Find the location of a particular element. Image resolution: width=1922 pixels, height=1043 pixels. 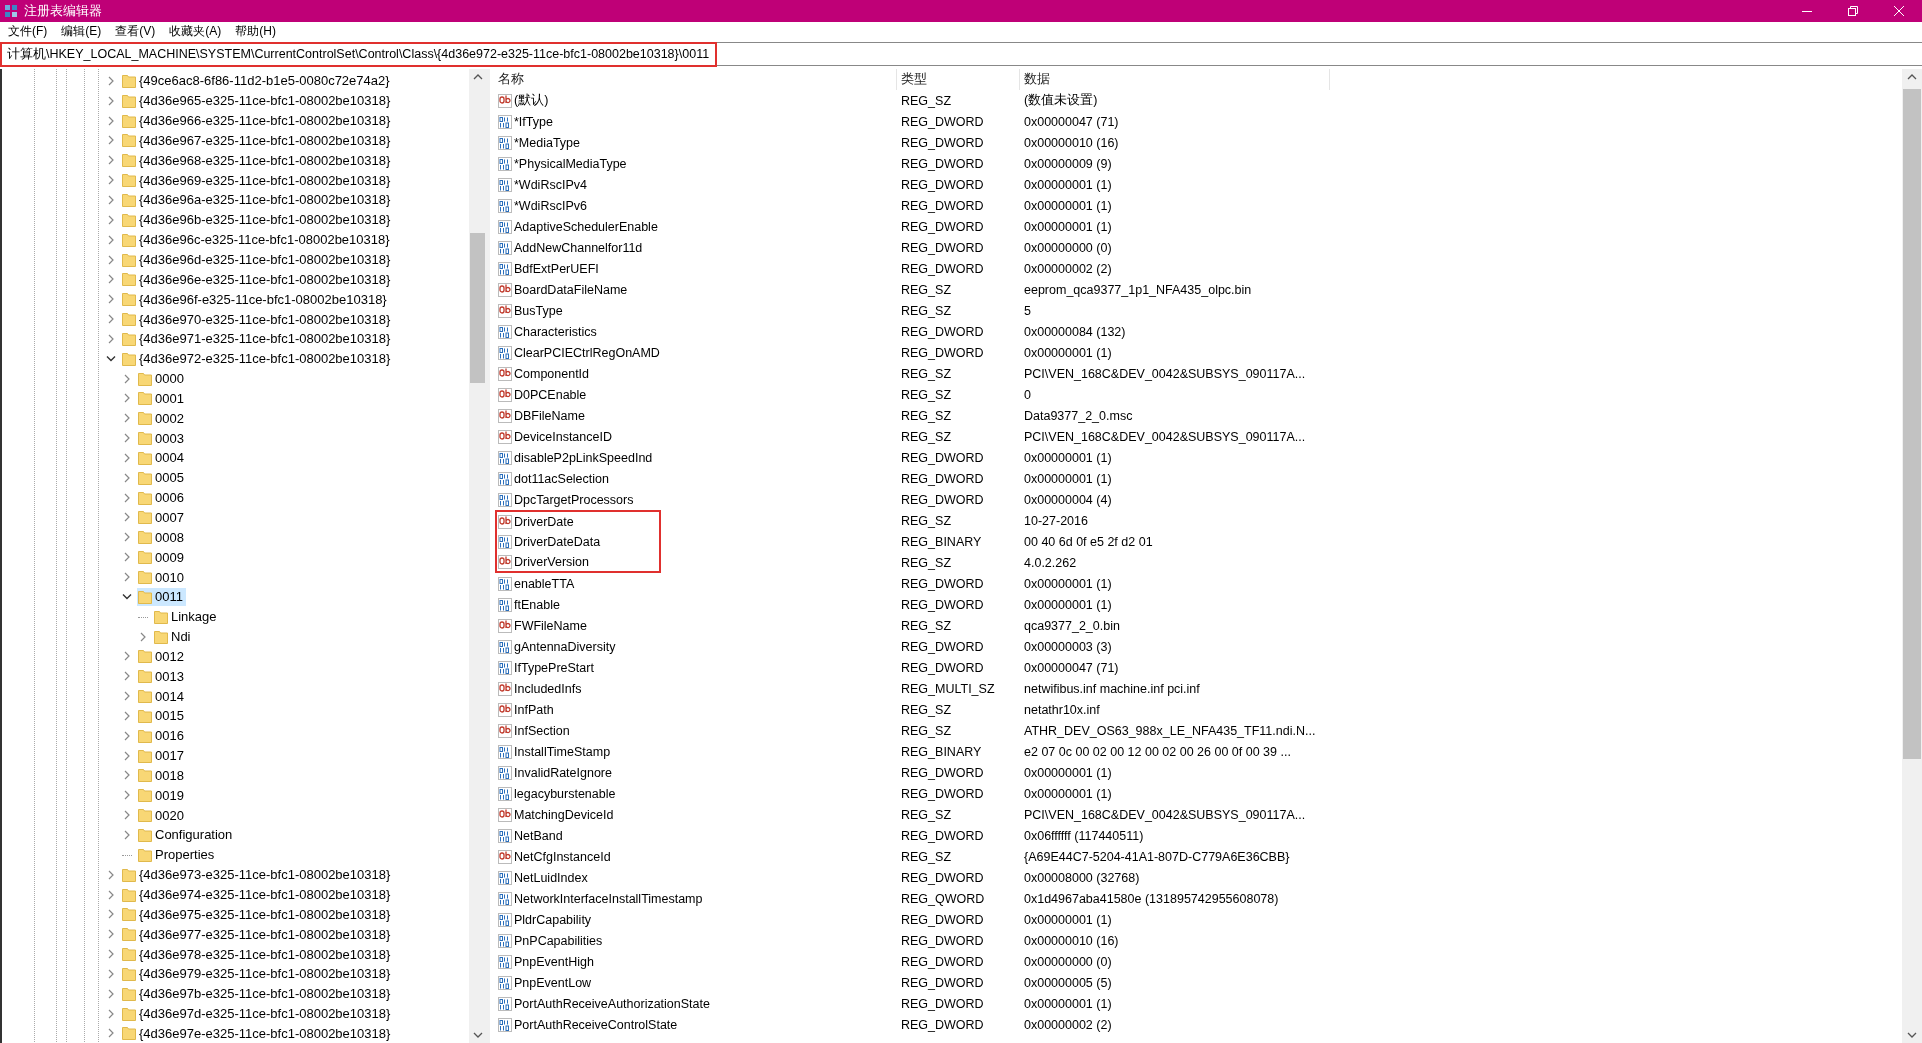

value-name: NetLuidIndex is located at coordinates (578, 877).